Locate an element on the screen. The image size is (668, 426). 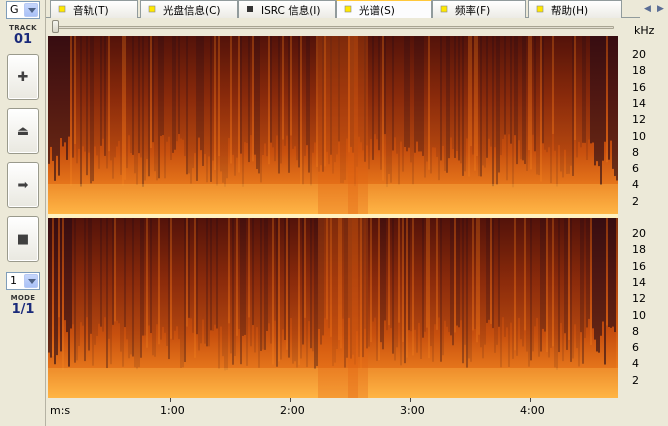
mode-value: 1/1 is located at coordinates (23, 309).